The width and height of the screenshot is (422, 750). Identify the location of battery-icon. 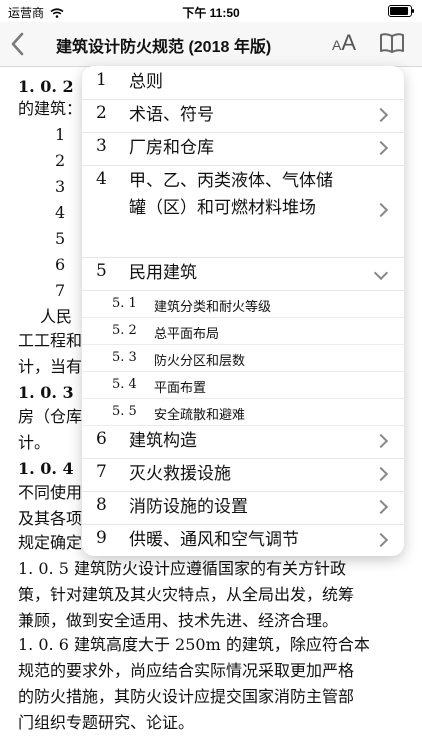
(401, 11).